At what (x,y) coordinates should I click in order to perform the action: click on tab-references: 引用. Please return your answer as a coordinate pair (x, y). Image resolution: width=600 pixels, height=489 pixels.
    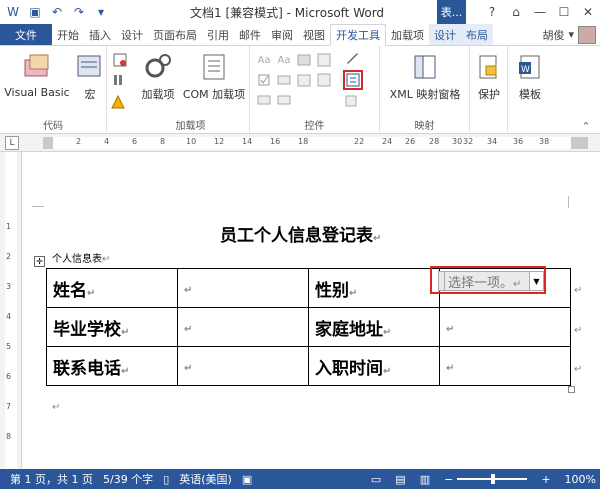
    Looking at the image, I should click on (218, 34).